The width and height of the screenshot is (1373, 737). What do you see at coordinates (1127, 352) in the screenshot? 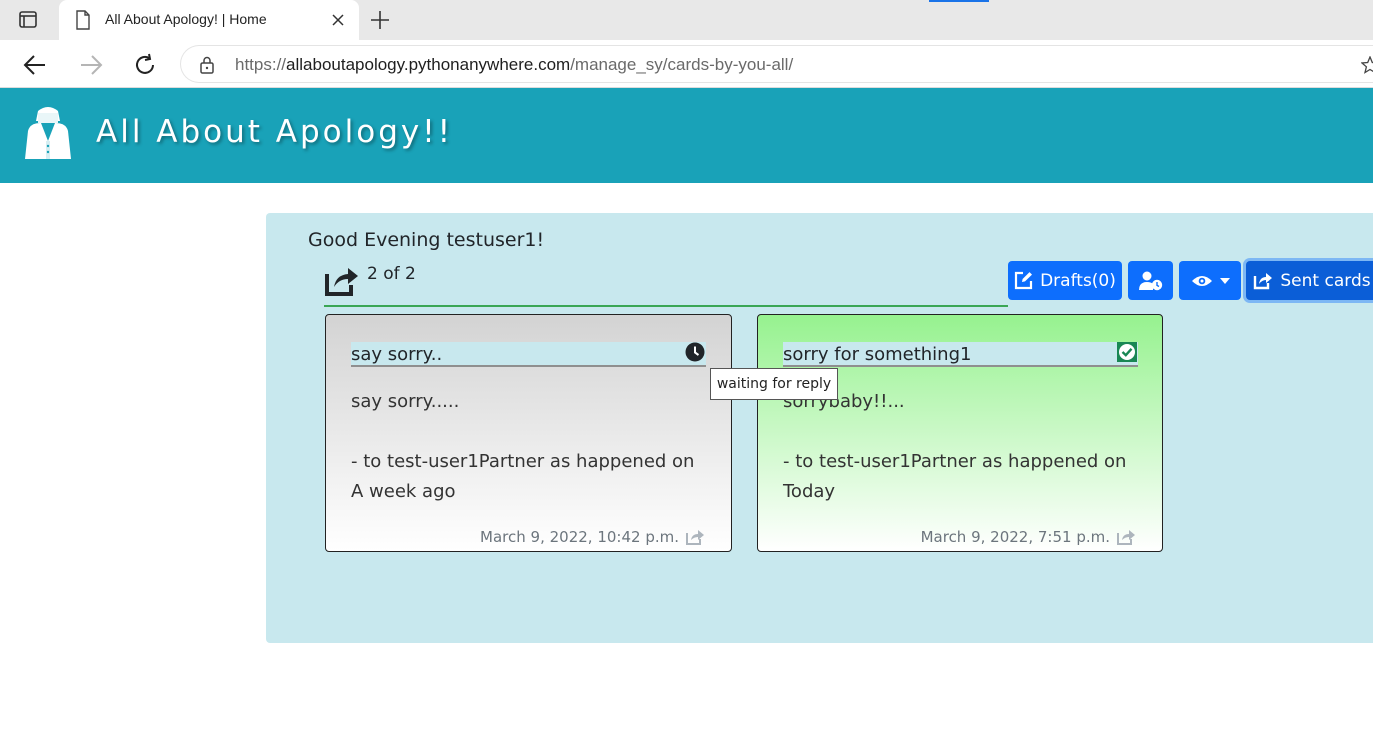
I see `check-square-icon` at bounding box center [1127, 352].